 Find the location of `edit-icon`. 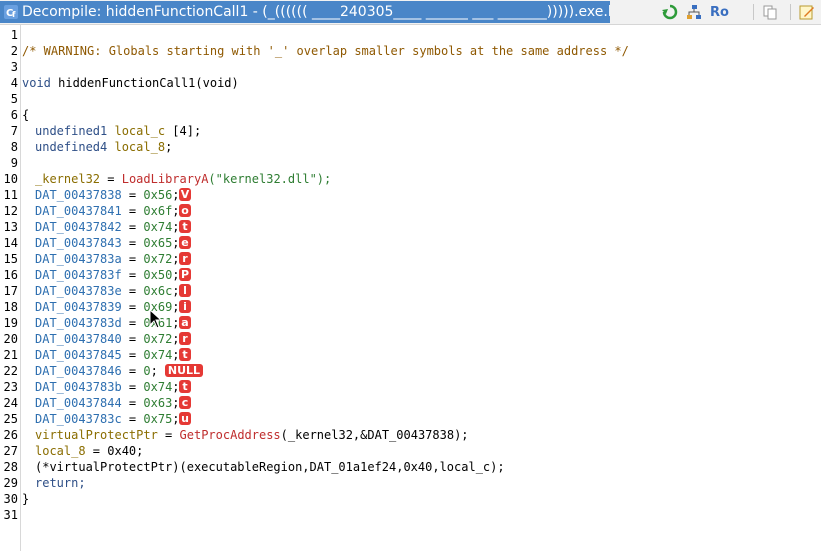

edit-icon is located at coordinates (807, 12).